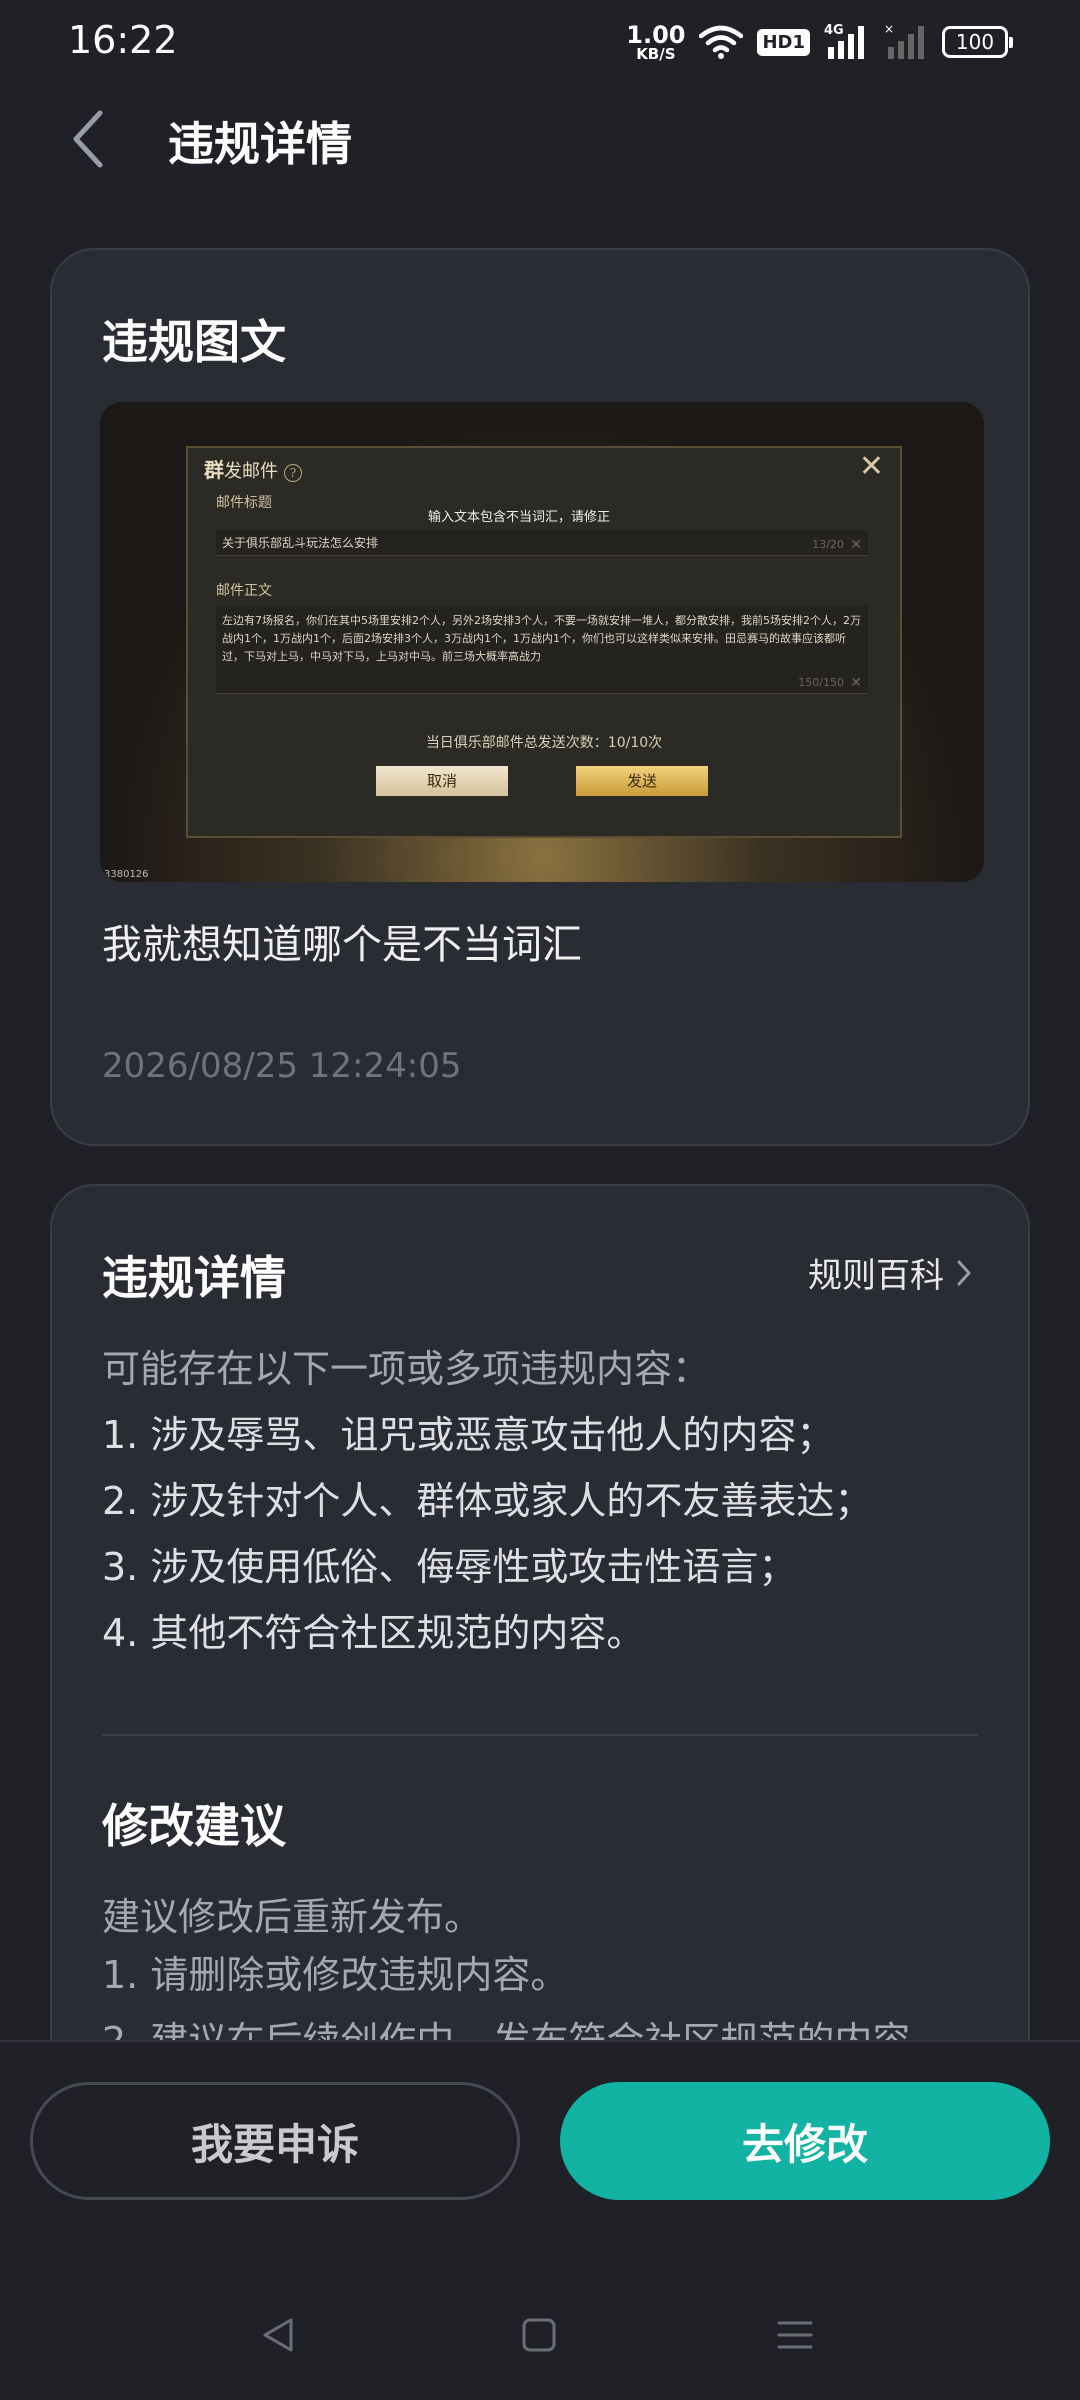 This screenshot has height=2400, width=1080. What do you see at coordinates (871, 466) in the screenshot?
I see `close-icon: ✕` at bounding box center [871, 466].